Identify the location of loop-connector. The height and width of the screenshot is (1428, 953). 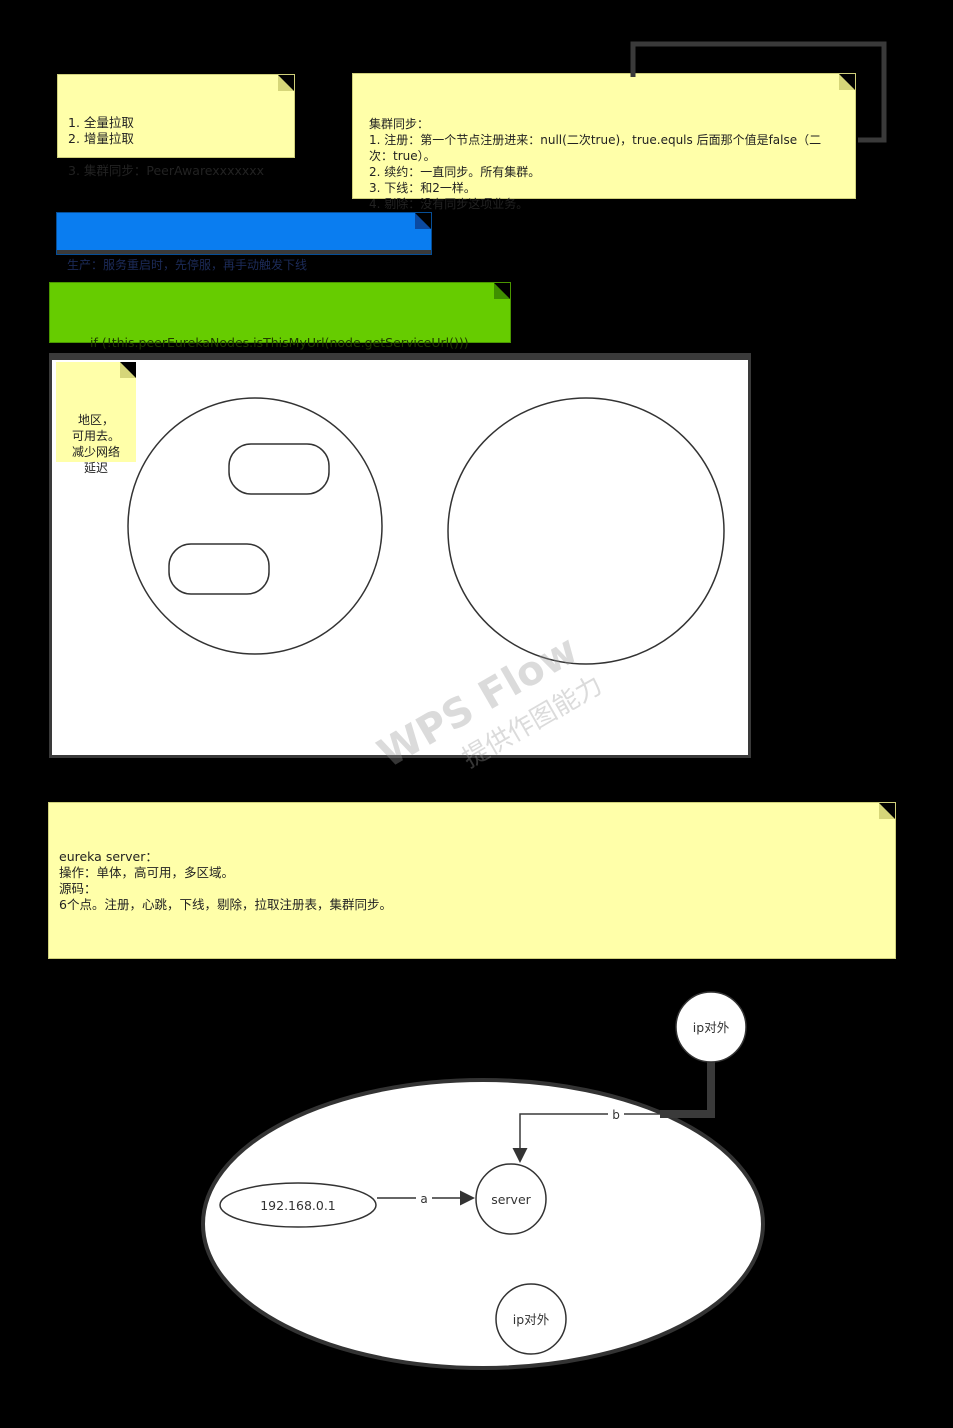
(758, 92).